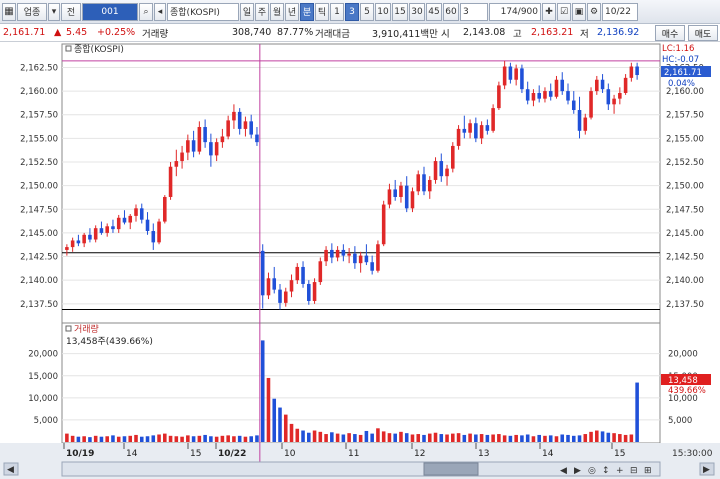  What do you see at coordinates (361, 469) in the screenshot?
I see `scrollbar-track` at bounding box center [361, 469].